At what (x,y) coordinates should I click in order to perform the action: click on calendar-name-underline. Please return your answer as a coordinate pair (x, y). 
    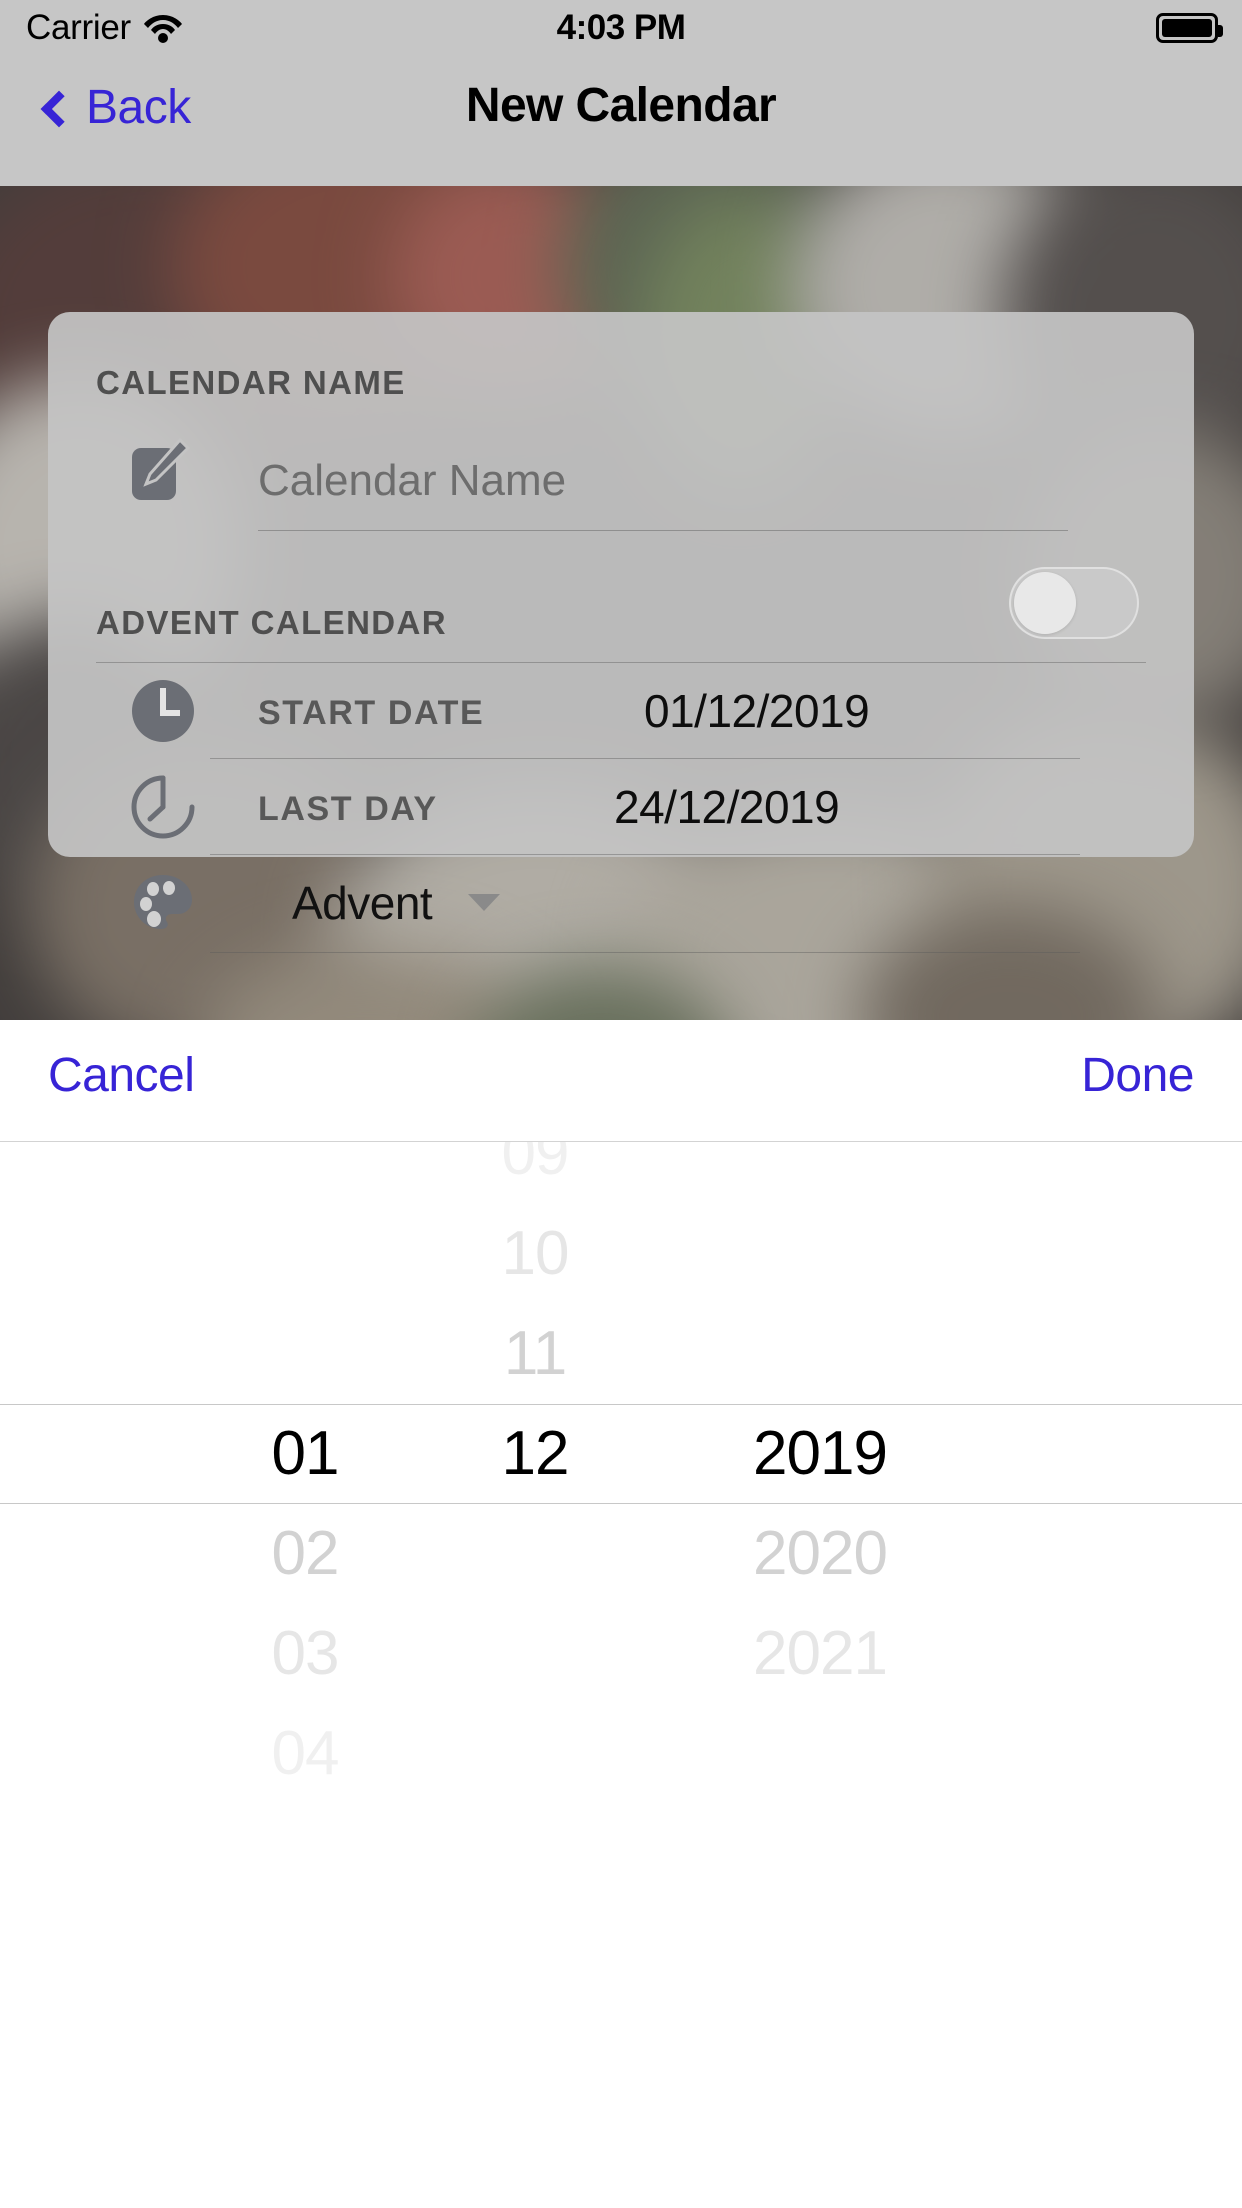
    Looking at the image, I should click on (663, 530).